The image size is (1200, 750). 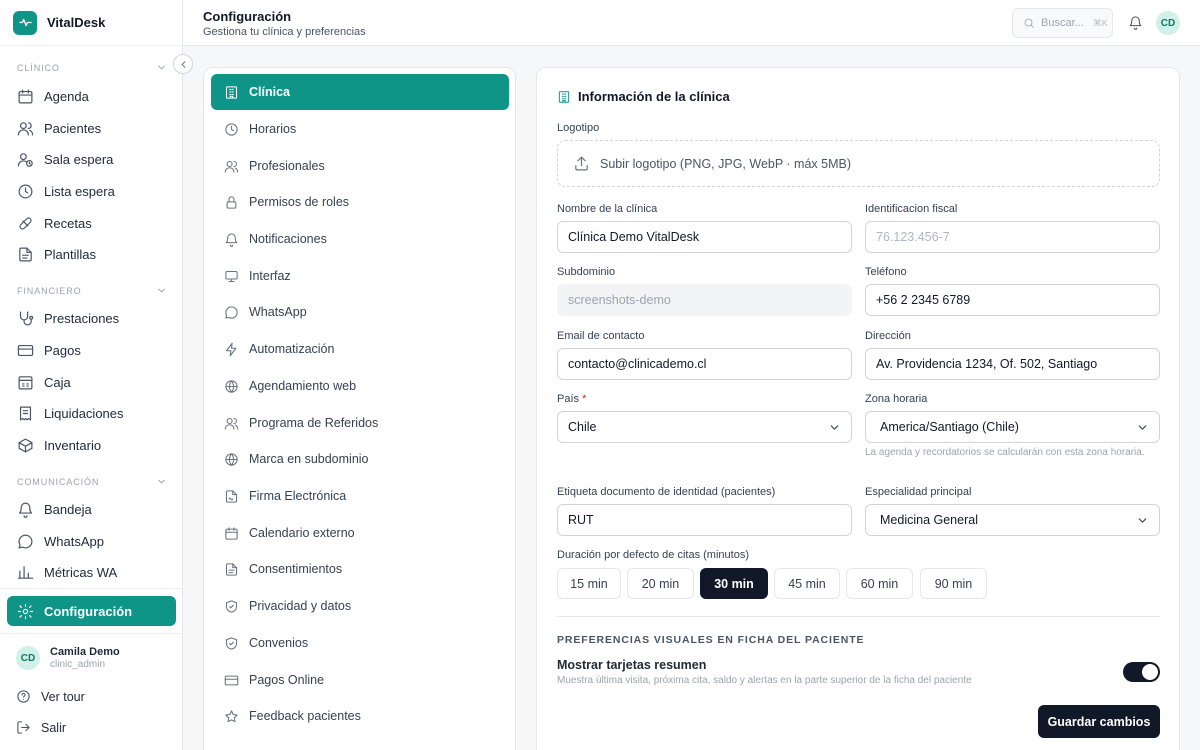 I want to click on sidebar-item-label: Recetas, so click(x=68, y=223).